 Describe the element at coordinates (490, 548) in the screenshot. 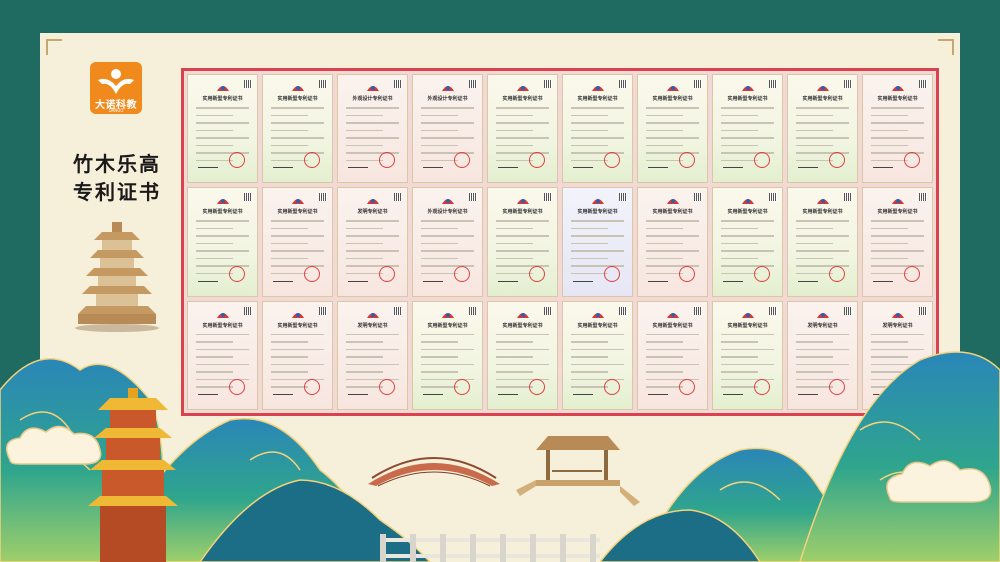

I see `stone-railing-illustration` at that location.